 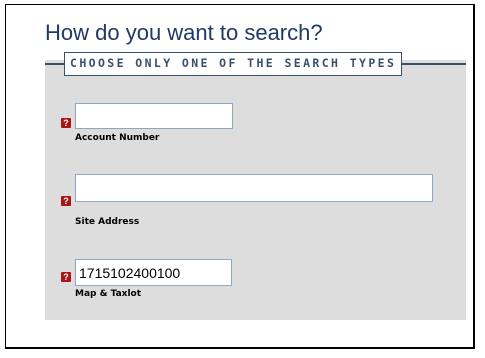 I want to click on account-number-input, so click(x=154, y=116).